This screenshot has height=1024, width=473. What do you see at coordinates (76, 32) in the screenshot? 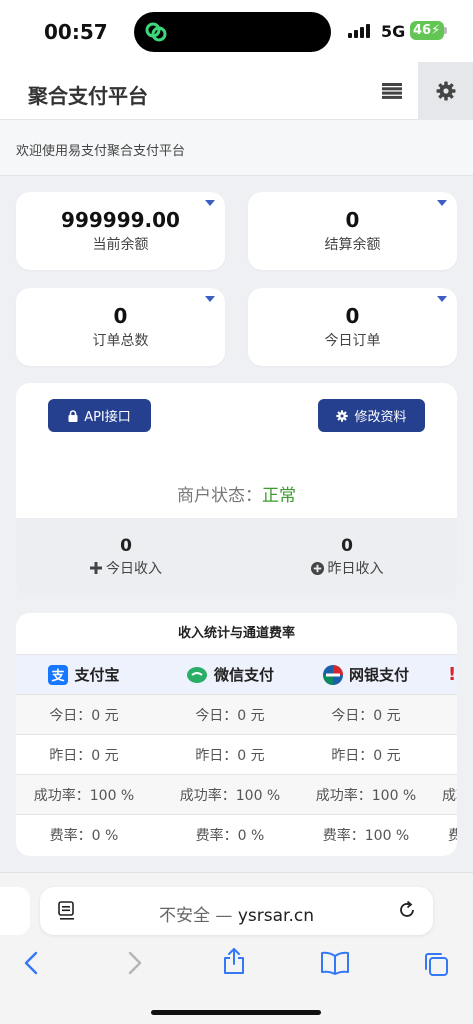
I see `clock: 00:57` at bounding box center [76, 32].